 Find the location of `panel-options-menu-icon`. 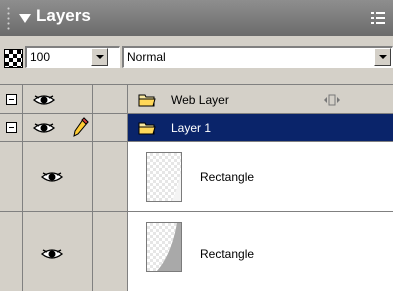

panel-options-menu-icon is located at coordinates (378, 18).